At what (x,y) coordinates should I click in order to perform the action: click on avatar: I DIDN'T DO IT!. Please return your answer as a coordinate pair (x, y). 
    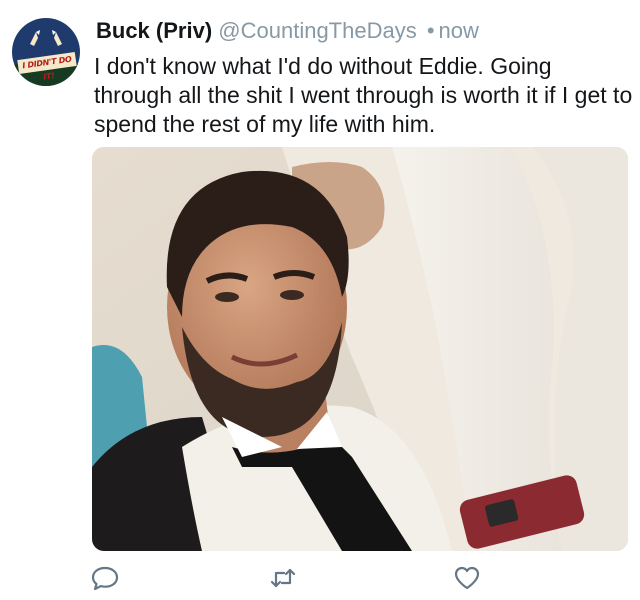
    Looking at the image, I should click on (46, 52).